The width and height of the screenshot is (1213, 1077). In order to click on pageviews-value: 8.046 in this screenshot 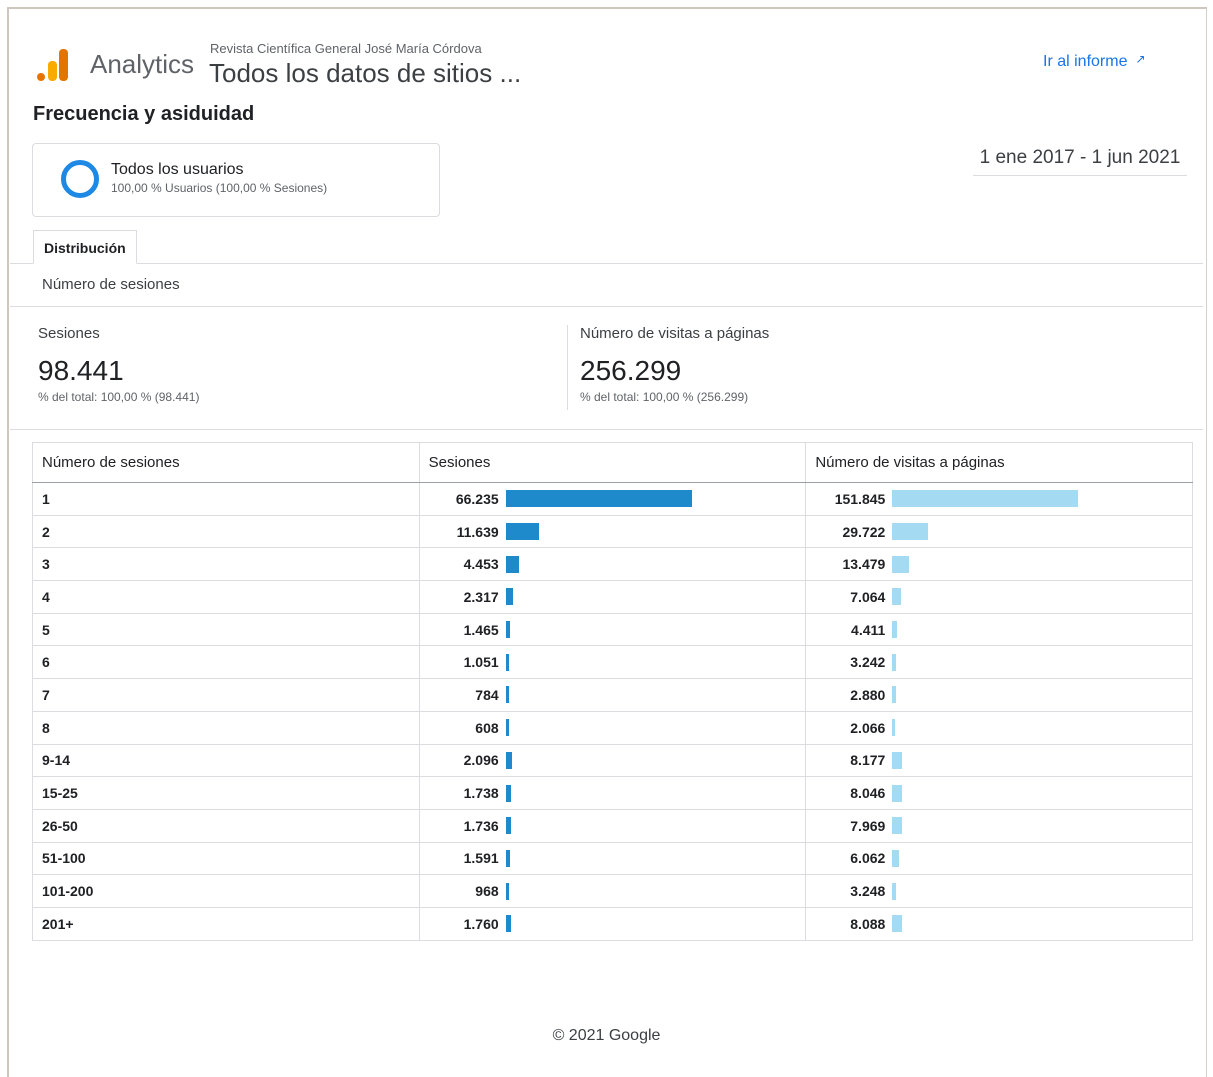, I will do `click(868, 793)`.